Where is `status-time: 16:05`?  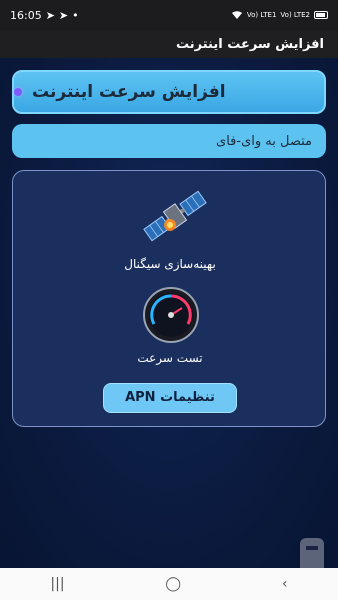
status-time: 16:05 is located at coordinates (26, 15).